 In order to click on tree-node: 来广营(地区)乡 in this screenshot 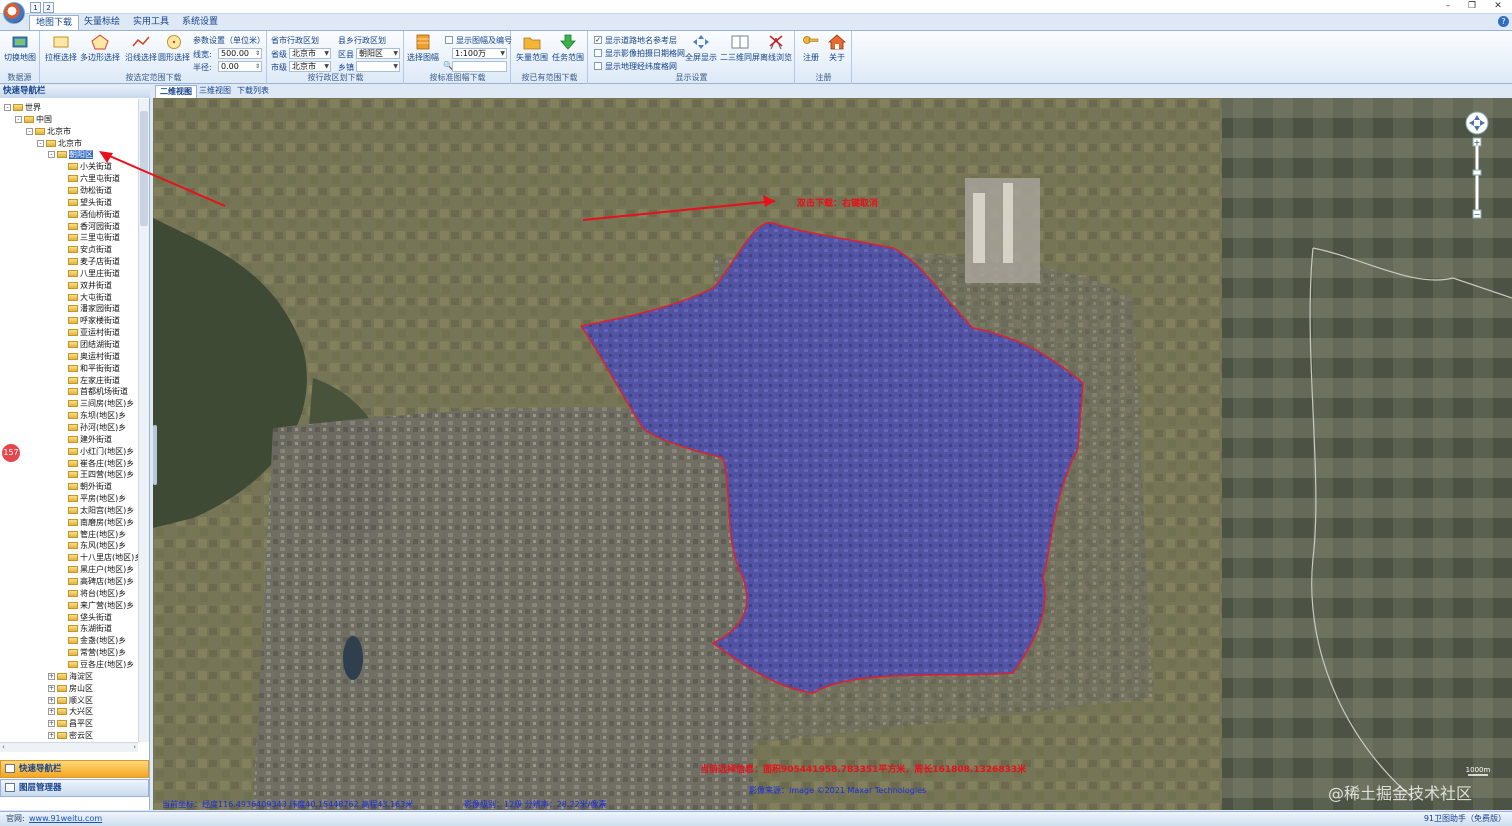, I will do `click(96, 605)`.